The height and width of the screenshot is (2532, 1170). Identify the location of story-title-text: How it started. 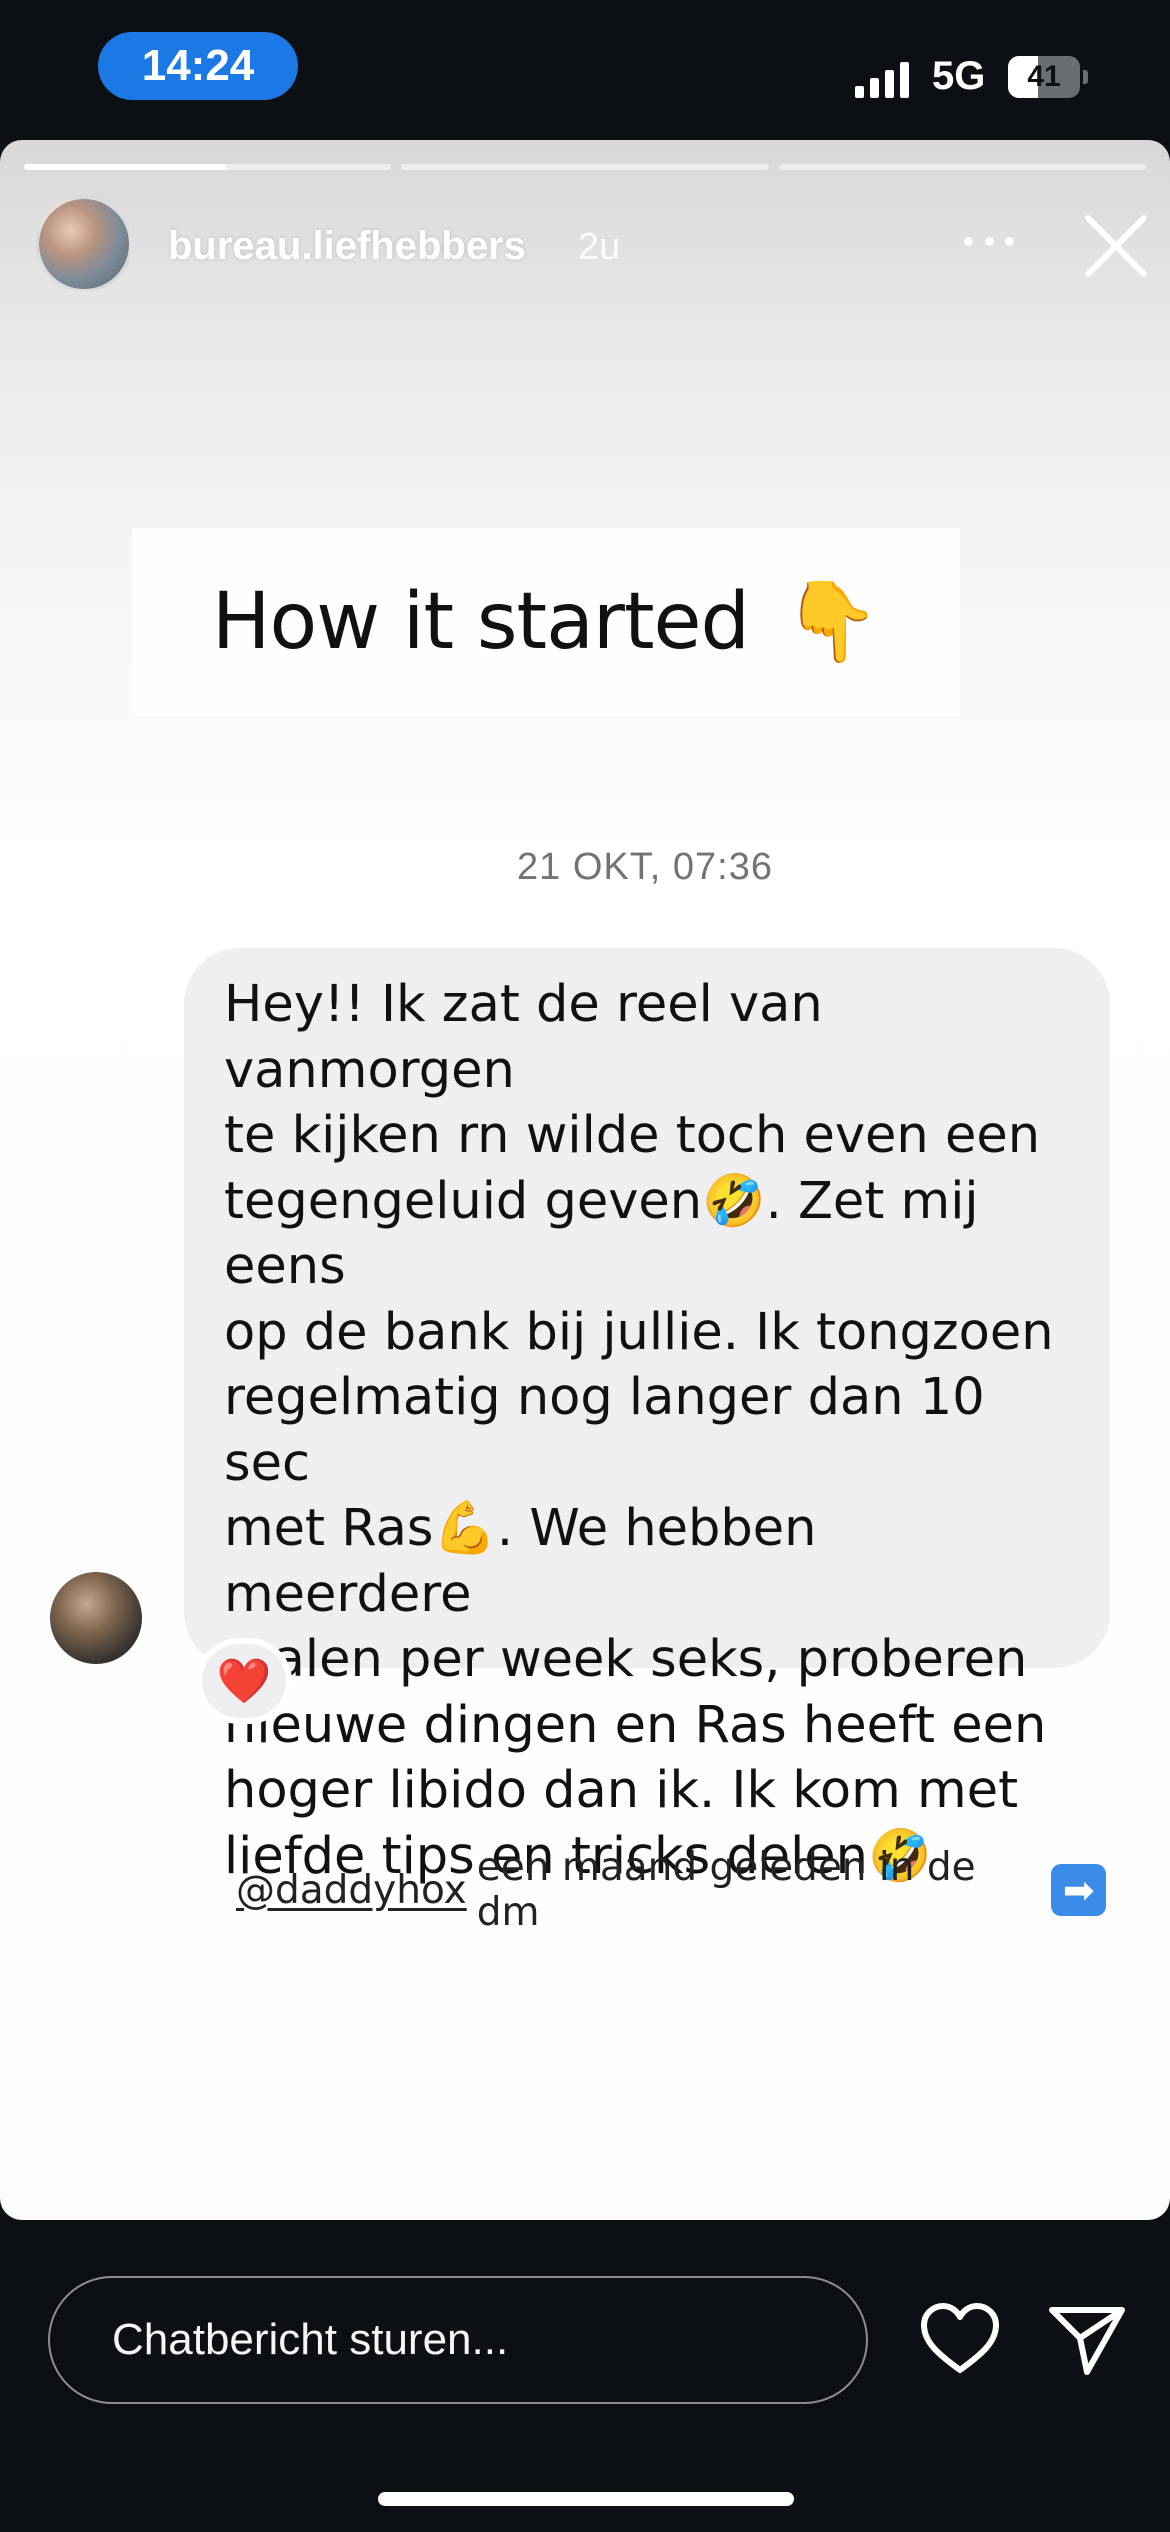
(480, 622).